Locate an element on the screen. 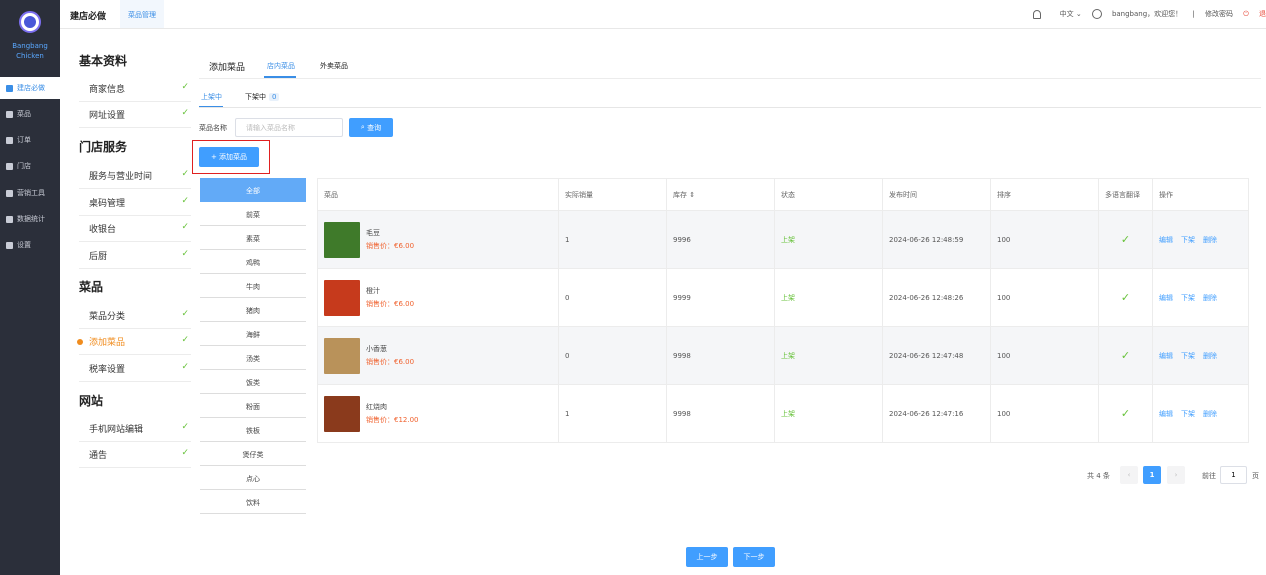  dish-price: 销售价：€12.00 is located at coordinates (392, 420).